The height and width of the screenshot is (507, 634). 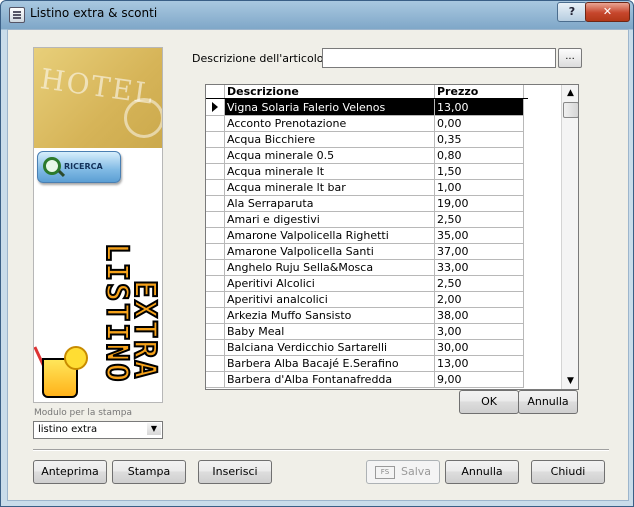 I want to click on cell-descrizione: Amari e digestivi, so click(x=329, y=219).